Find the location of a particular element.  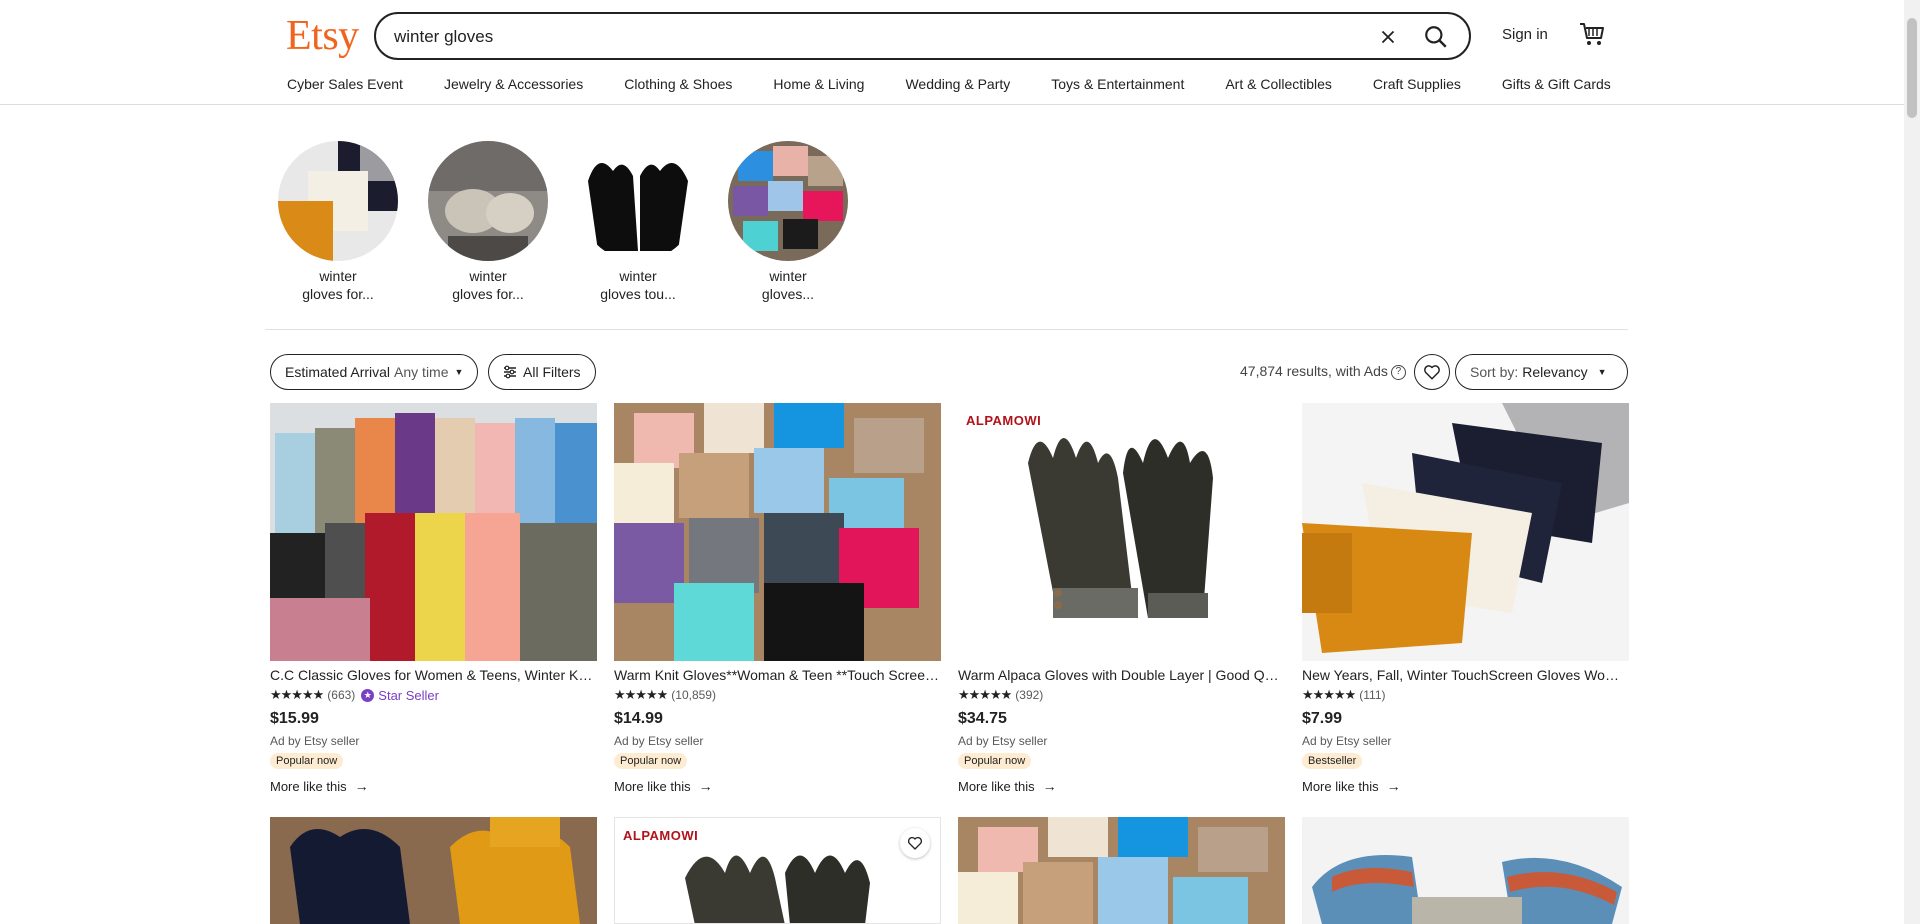

sort-dropdown: Sort by: Relevancy ▼ is located at coordinates (1541, 372).